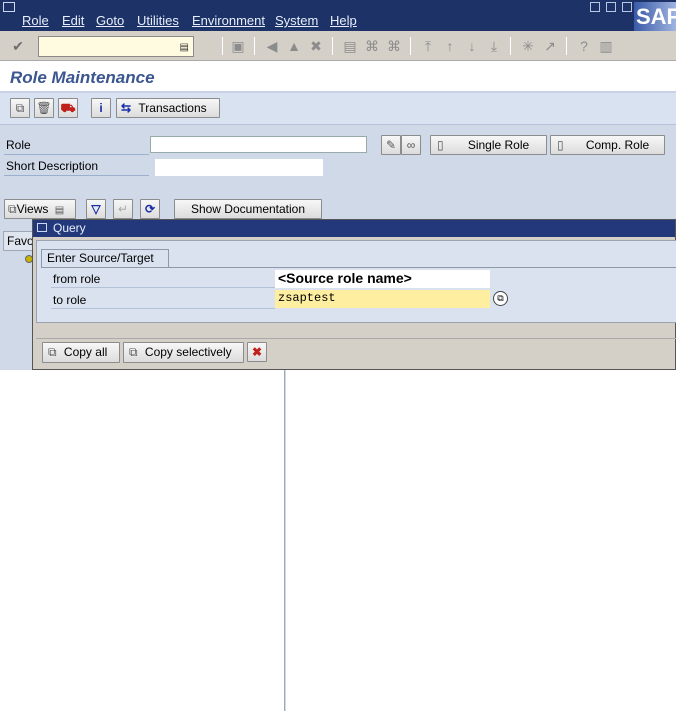 This screenshot has width=676, height=711. What do you see at coordinates (59, 210) in the screenshot?
I see `views-dropdown-icon: ▤` at bounding box center [59, 210].